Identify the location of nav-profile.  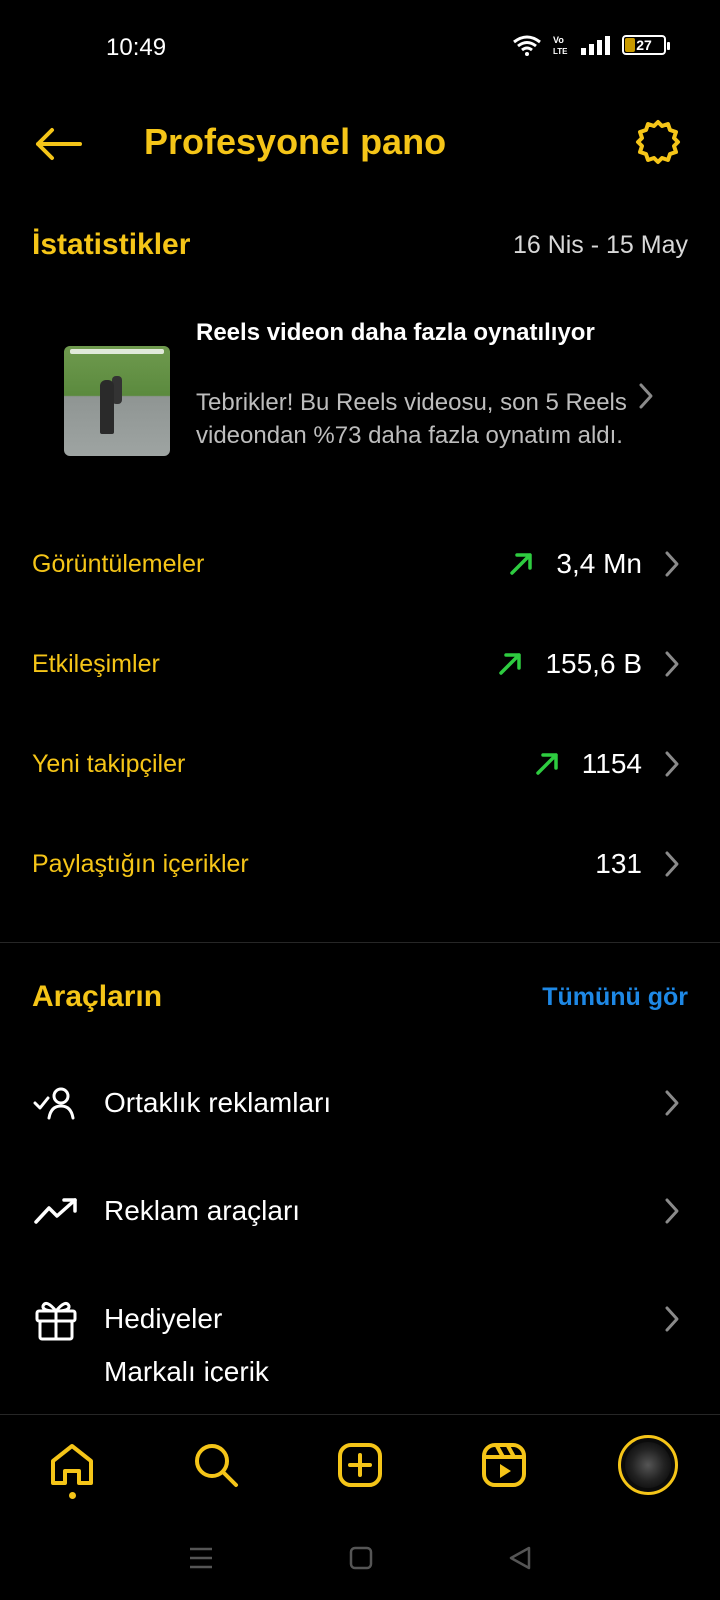
(648, 1465).